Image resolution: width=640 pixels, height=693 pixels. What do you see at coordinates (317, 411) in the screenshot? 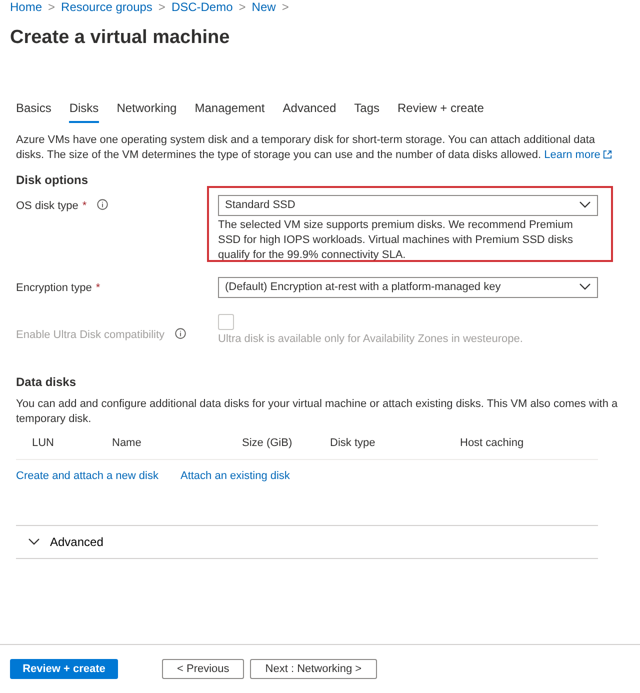
I see `description-text: You can add and configure additional data disks for your virtual machine or attach existing disks. This VM also comes with a temporary disk.` at bounding box center [317, 411].